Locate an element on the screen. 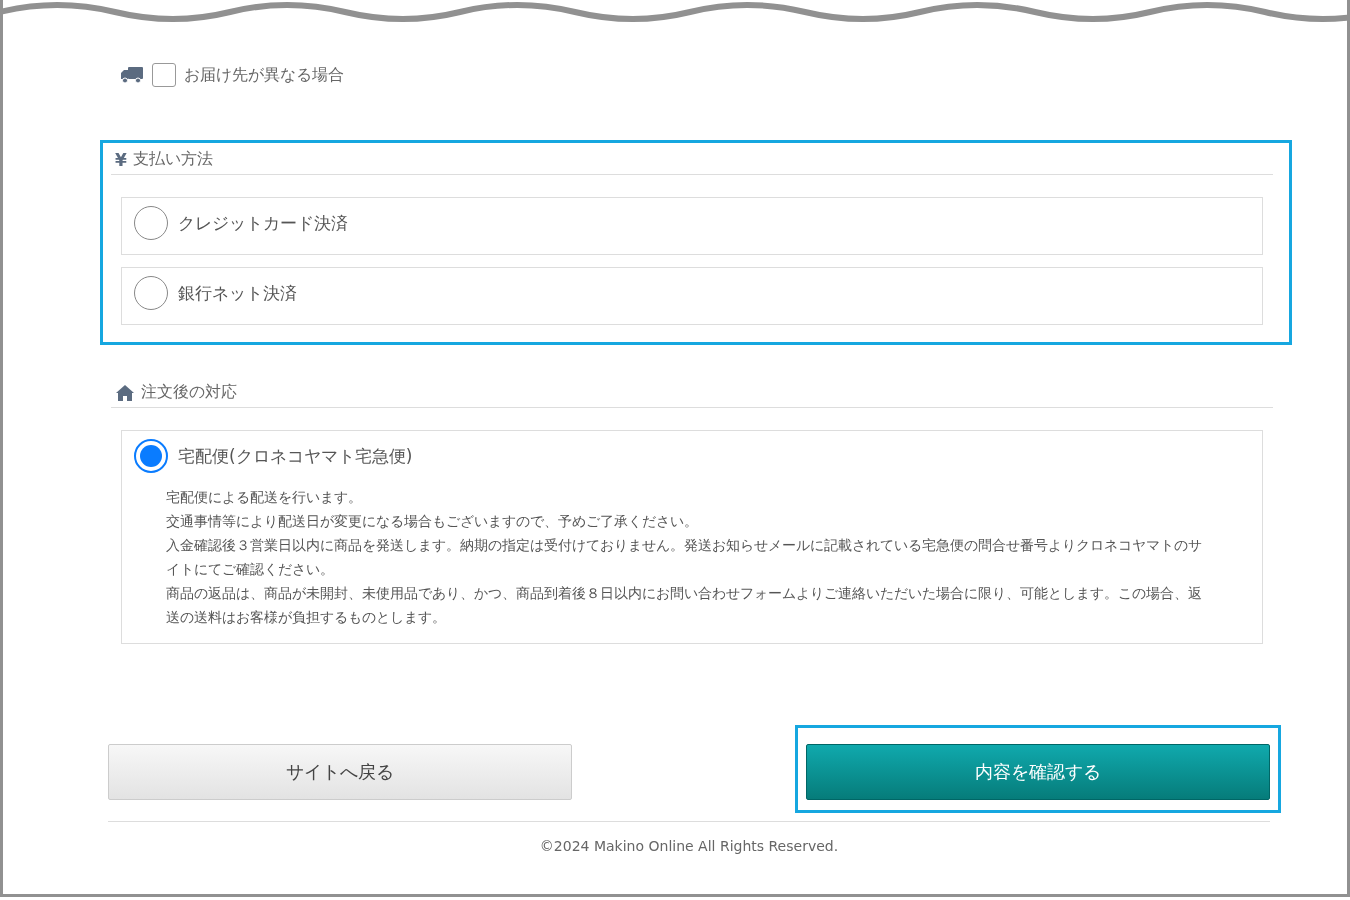 This screenshot has width=1350, height=900. description-text: 商品の返品は、商品が未開封、未使用品であり、かつ、商品到着後８日以内にお問い合わせフォームよりご連絡いただいた場合に限り、可能とします。この場合、返送の送料はお客様が負担するものとします。 is located at coordinates (684, 605).